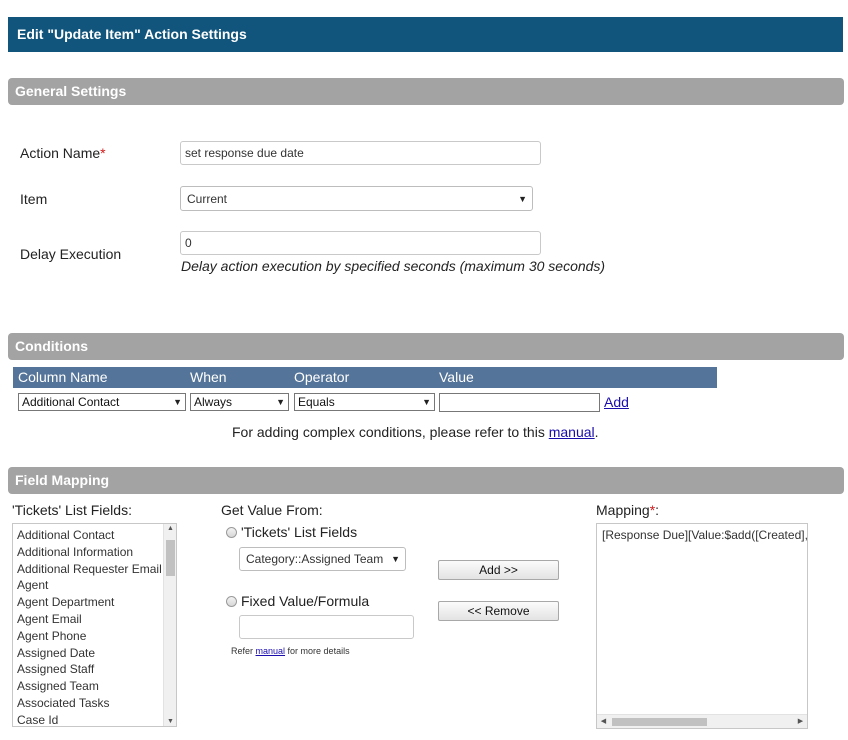 The width and height of the screenshot is (848, 740). I want to click on action-name-label-text: Action Name, so click(60, 153).